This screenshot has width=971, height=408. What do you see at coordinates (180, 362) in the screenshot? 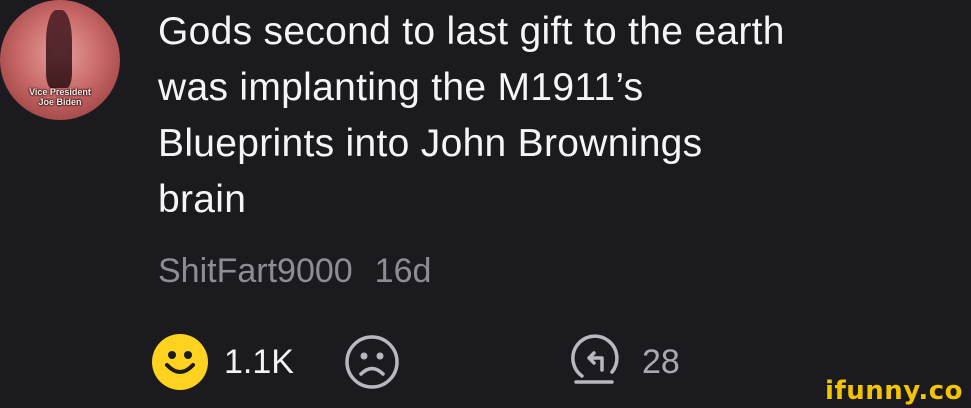
I see `smile-icon` at bounding box center [180, 362].